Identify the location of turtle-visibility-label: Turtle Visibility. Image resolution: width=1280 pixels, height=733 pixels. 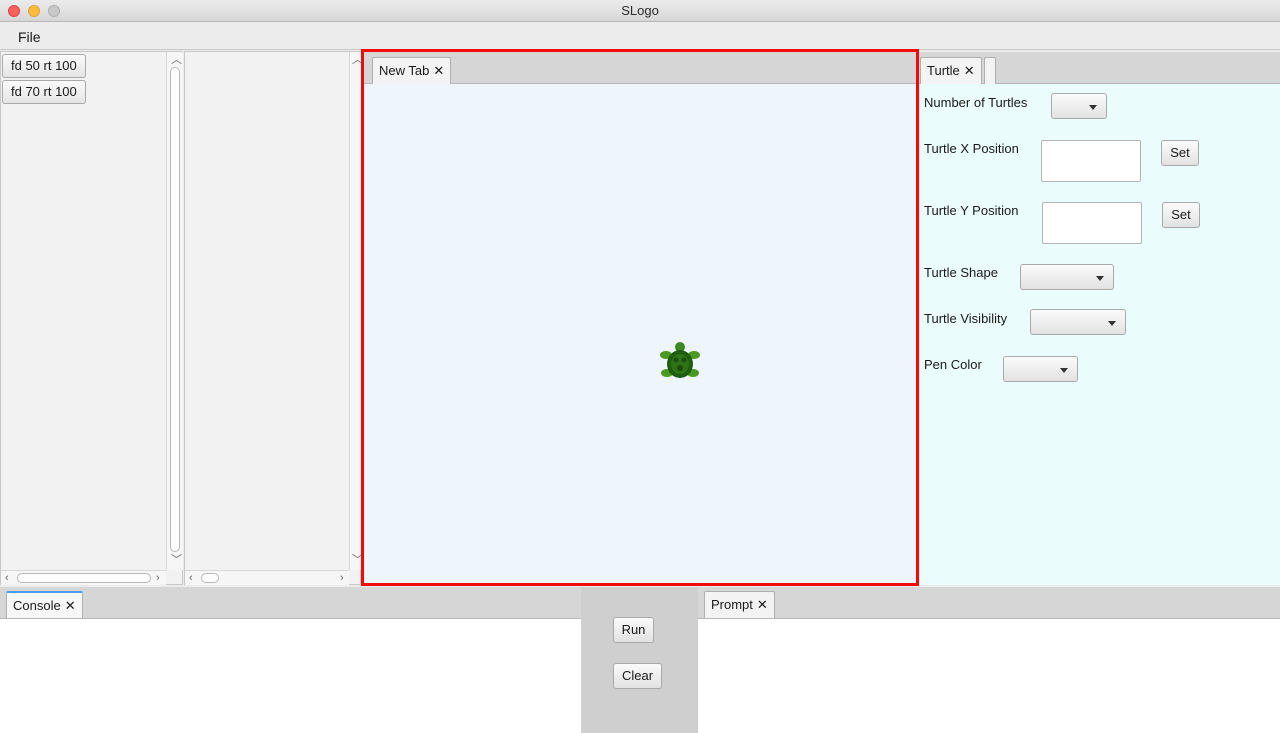
(966, 318).